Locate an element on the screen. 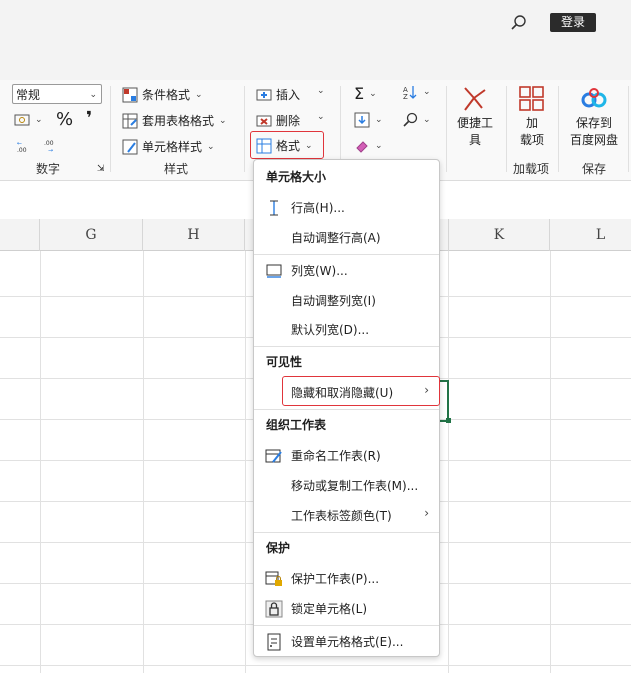  conditional-format-icon is located at coordinates (130, 94).